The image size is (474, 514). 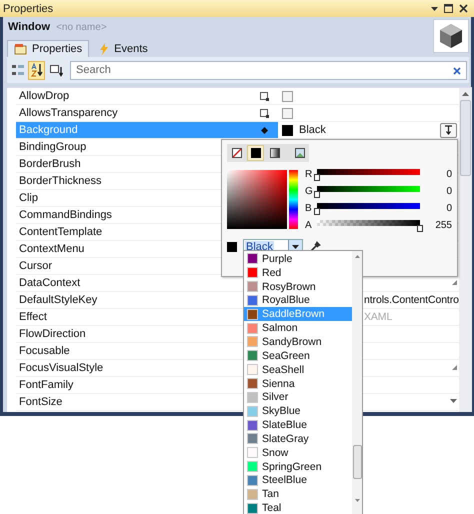 What do you see at coordinates (298, 494) in the screenshot?
I see `color-option: Tan` at bounding box center [298, 494].